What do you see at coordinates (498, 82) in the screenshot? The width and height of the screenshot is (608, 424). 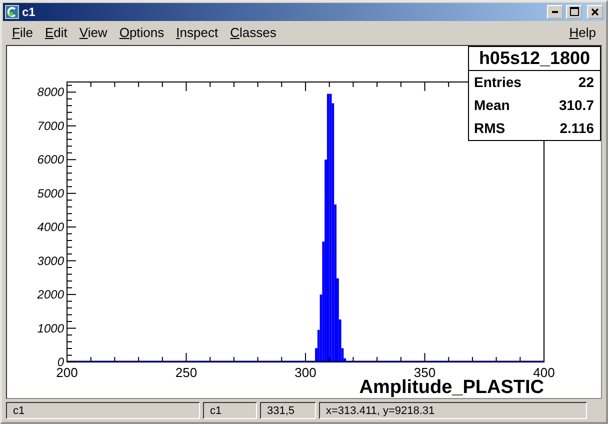 I see `stat-label: Entries` at bounding box center [498, 82].